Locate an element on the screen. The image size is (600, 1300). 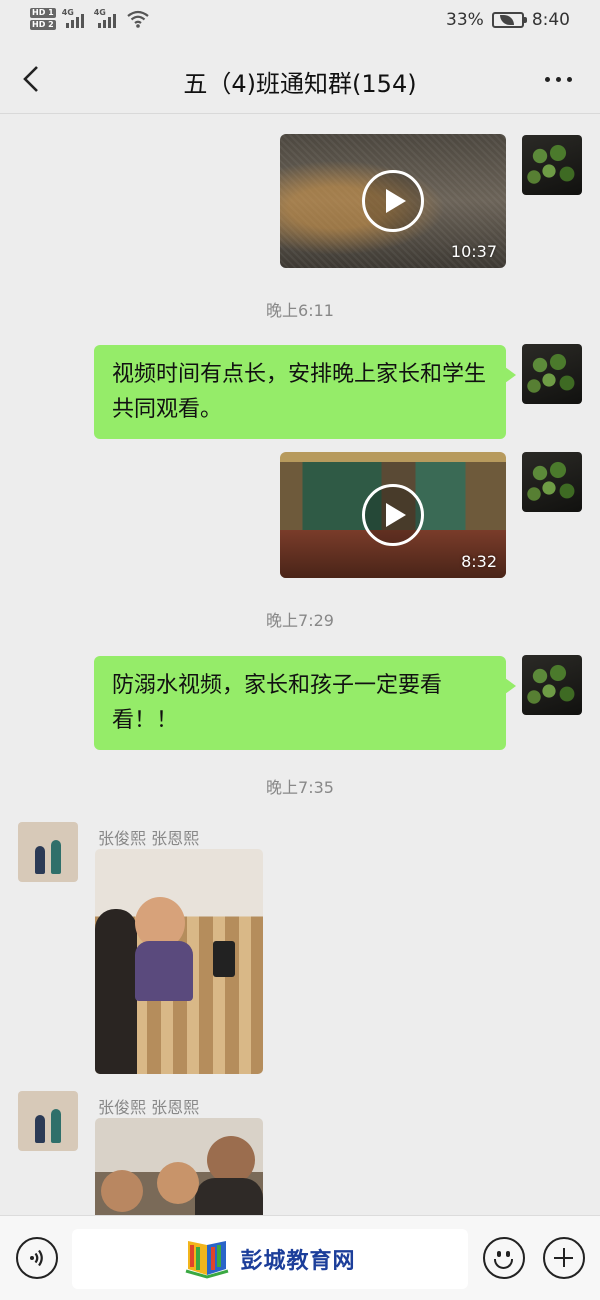
status-right: 33% 8:40 is located at coordinates (508, 20).